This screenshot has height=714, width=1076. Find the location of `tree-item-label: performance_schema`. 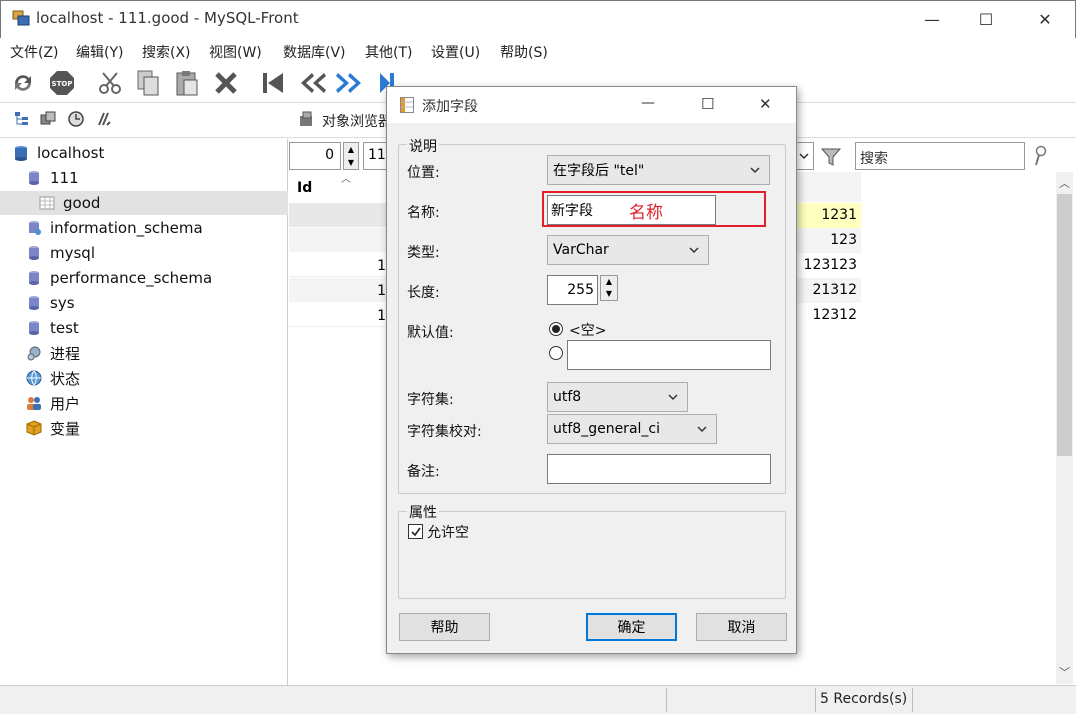

tree-item-label: performance_schema is located at coordinates (131, 278).